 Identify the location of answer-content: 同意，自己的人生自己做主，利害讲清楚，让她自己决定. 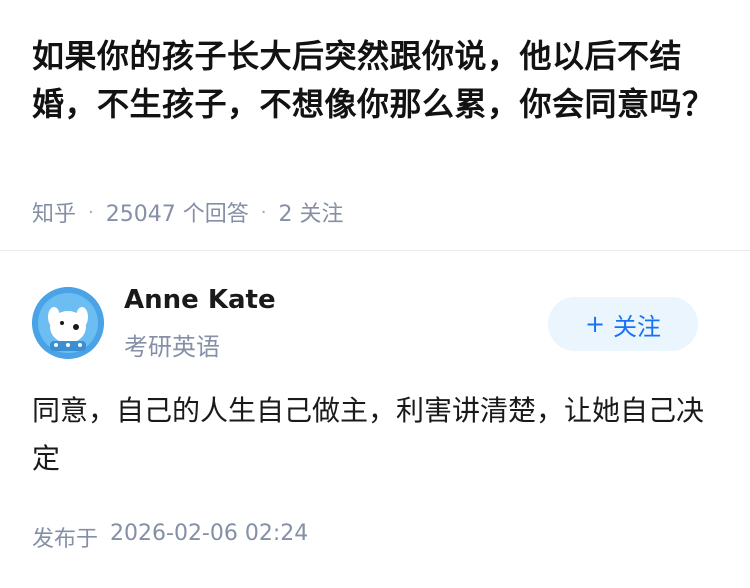
(372, 435).